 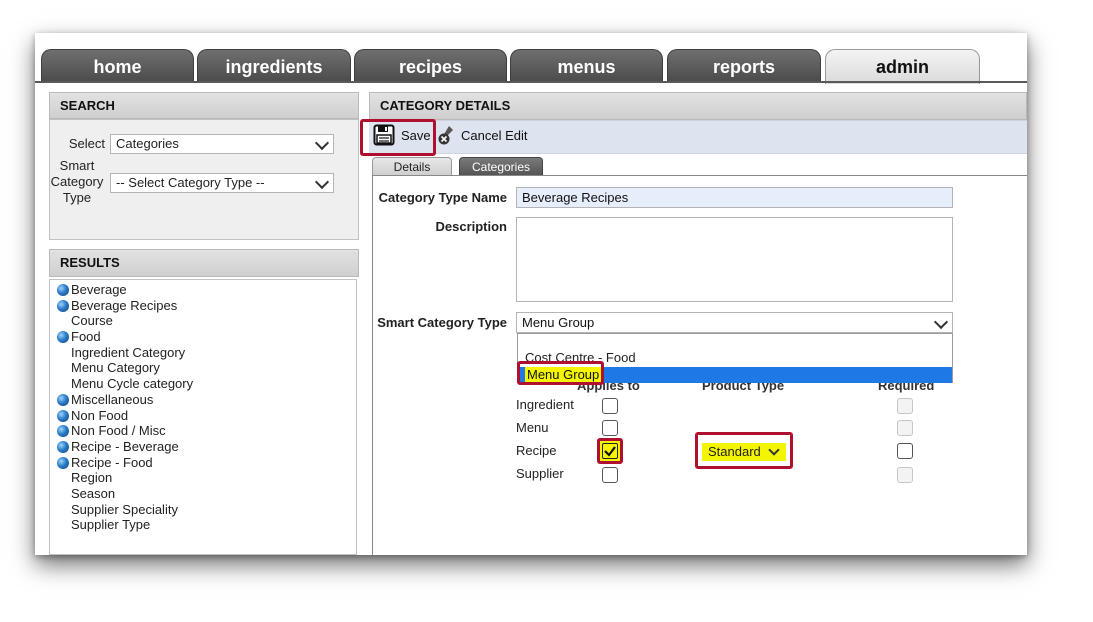 What do you see at coordinates (734, 197) in the screenshot?
I see `category-name-input: Beverage Recipes` at bounding box center [734, 197].